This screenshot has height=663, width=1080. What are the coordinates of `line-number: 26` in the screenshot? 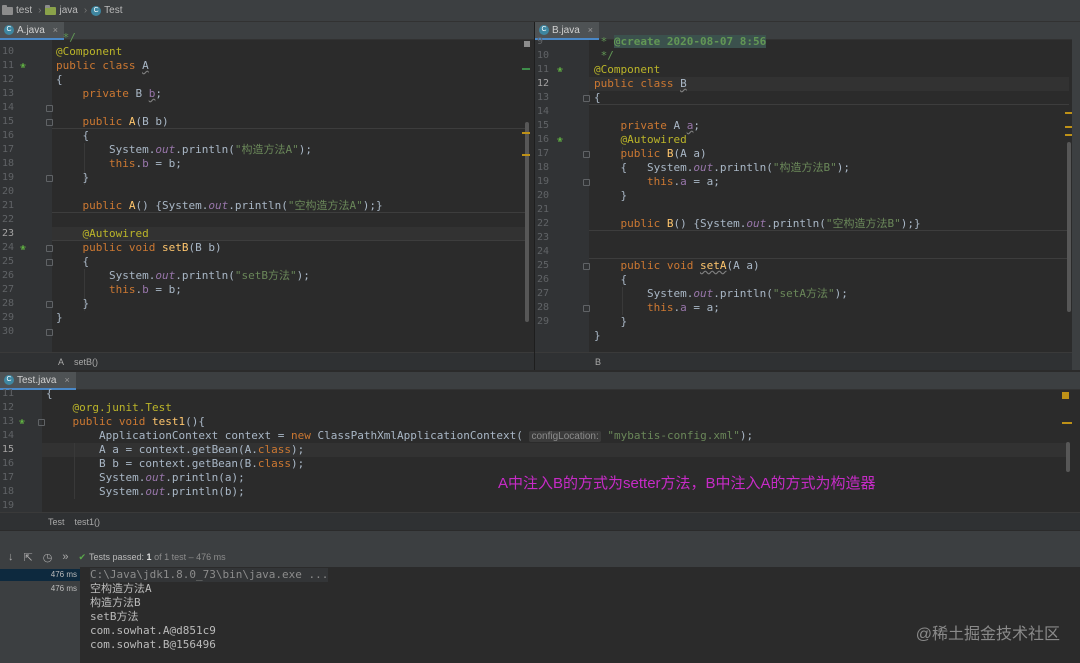 It's located at (8, 275).